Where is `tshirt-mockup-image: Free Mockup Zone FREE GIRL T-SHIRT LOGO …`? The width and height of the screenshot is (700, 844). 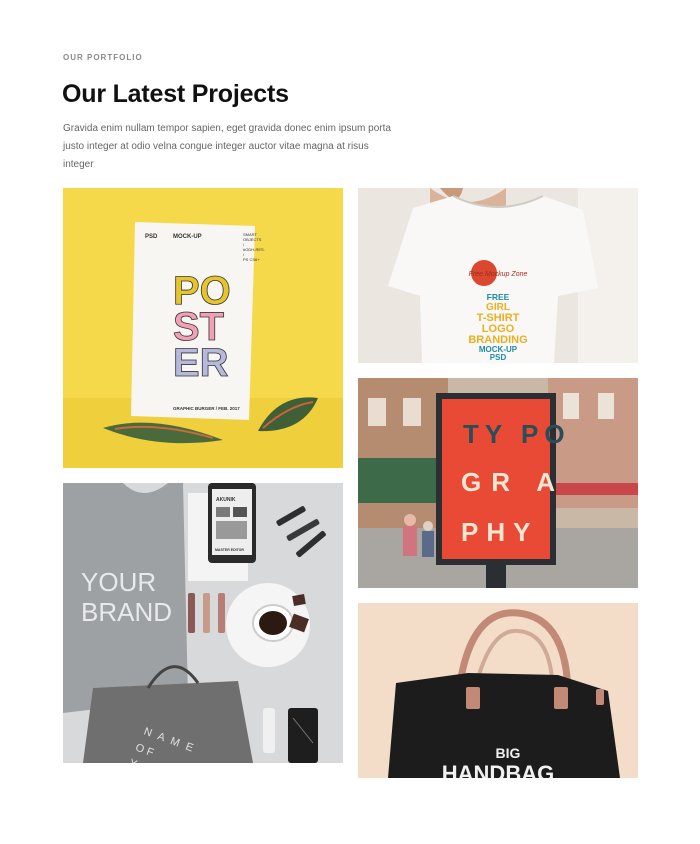
tshirt-mockup-image: Free Mockup Zone FREE GIRL T-SHIRT LOGO … is located at coordinates (498, 275).